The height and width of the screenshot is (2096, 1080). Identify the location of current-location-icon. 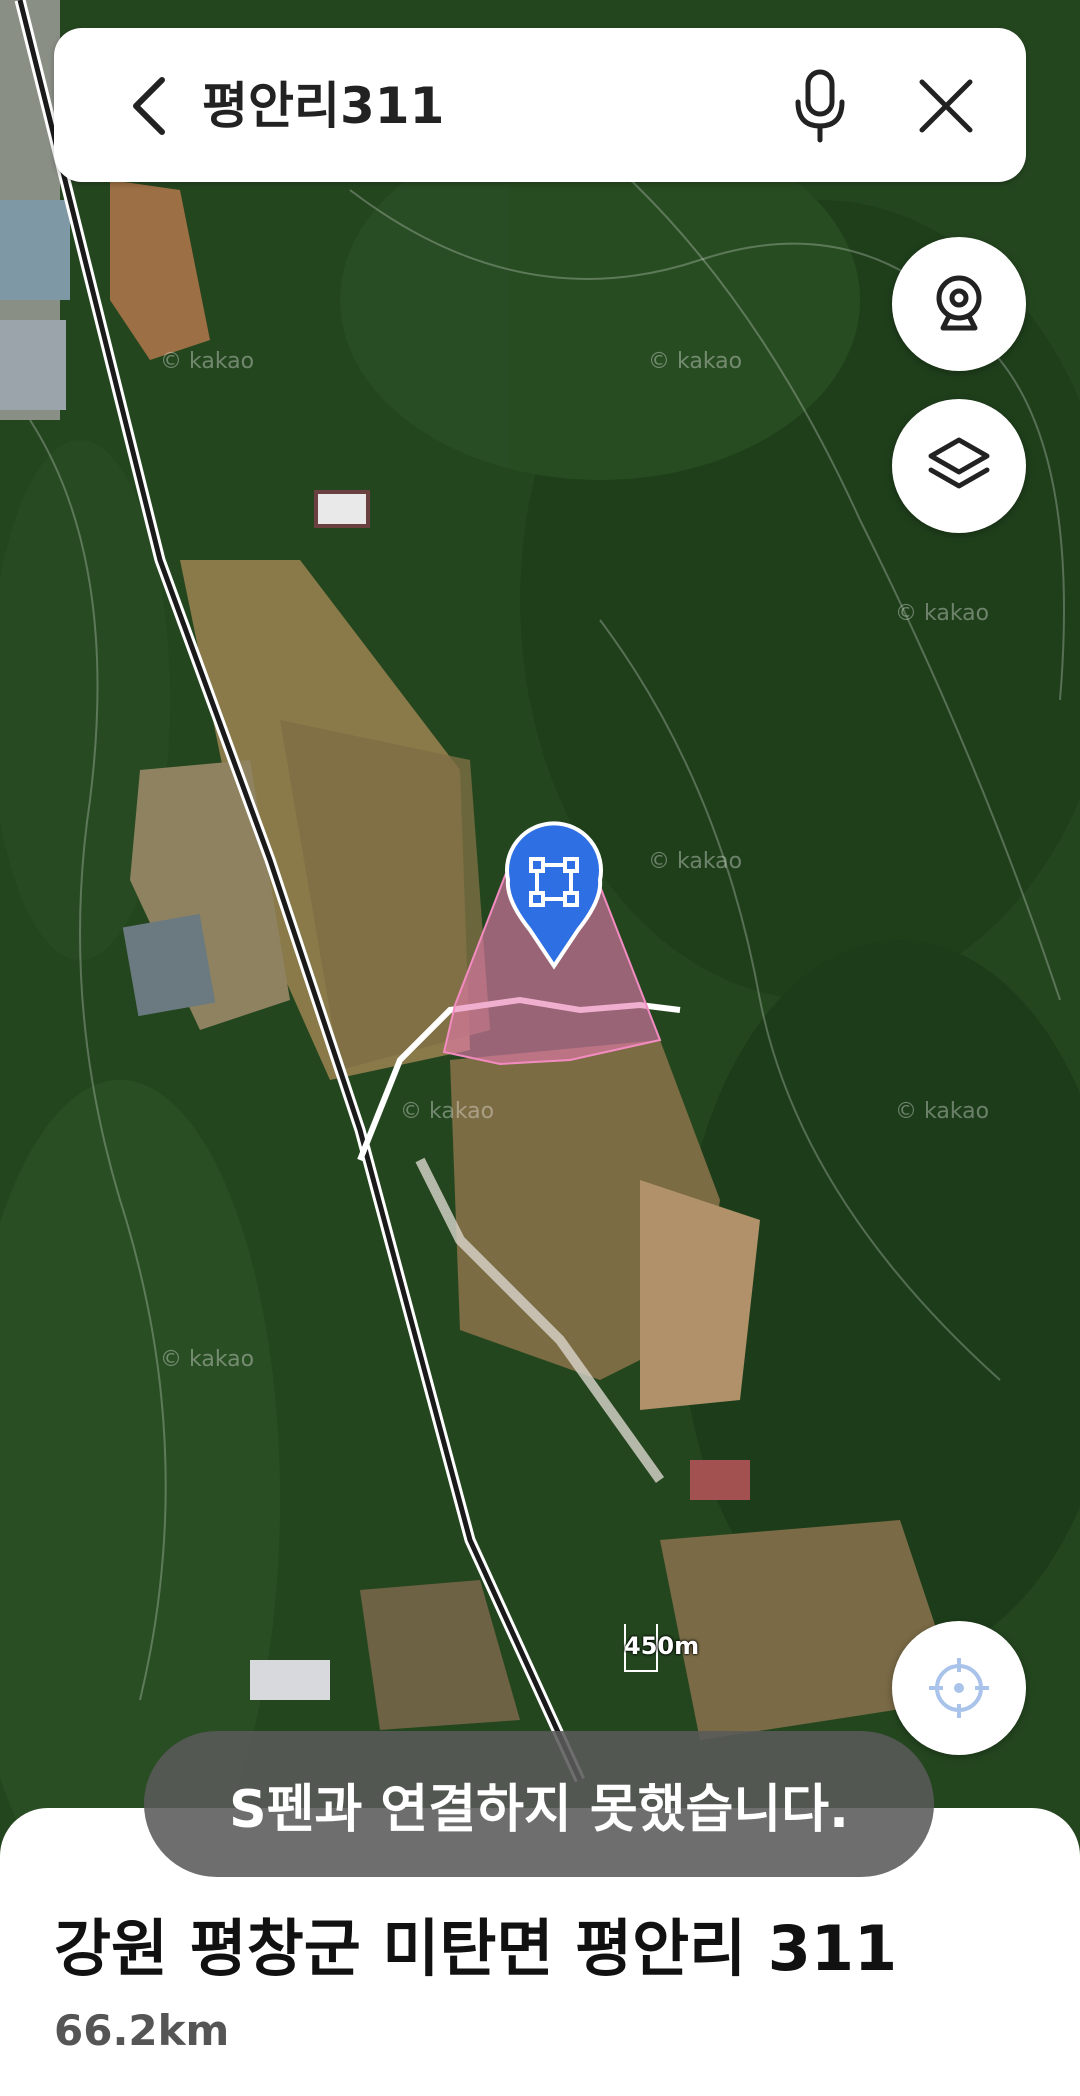
(959, 1688).